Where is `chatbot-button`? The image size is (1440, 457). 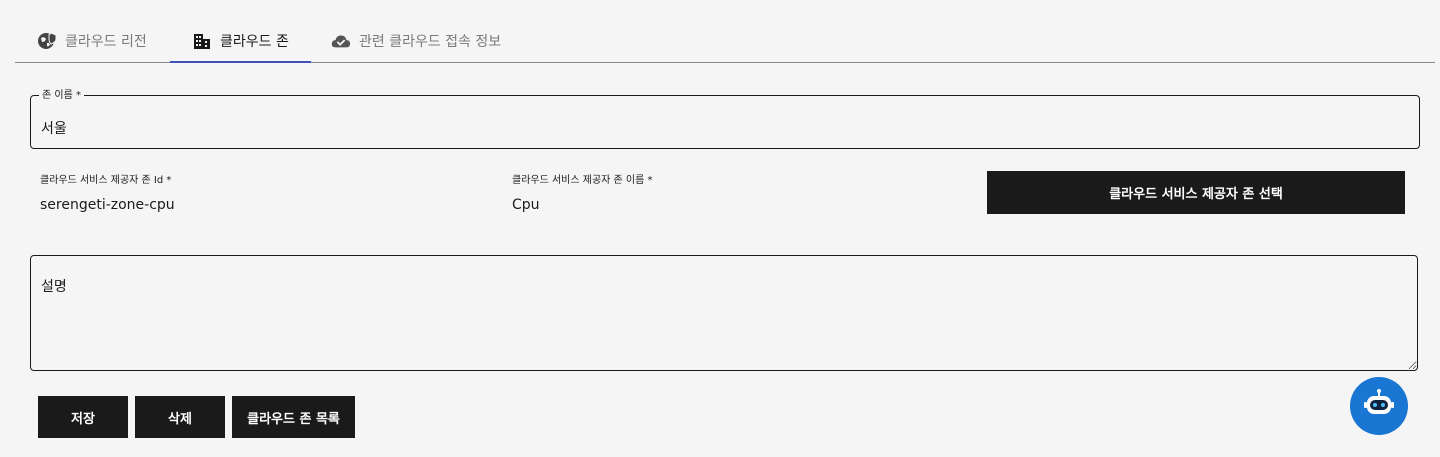 chatbot-button is located at coordinates (1379, 406).